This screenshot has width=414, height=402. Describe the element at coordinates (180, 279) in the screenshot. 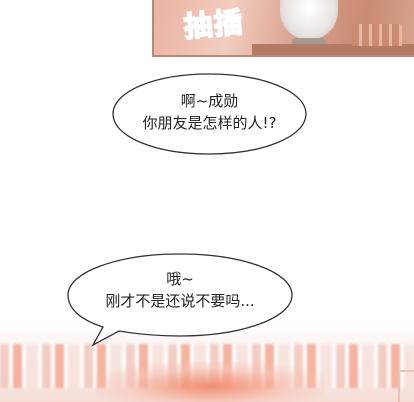

I see `dialogue-line: 哦~` at that location.